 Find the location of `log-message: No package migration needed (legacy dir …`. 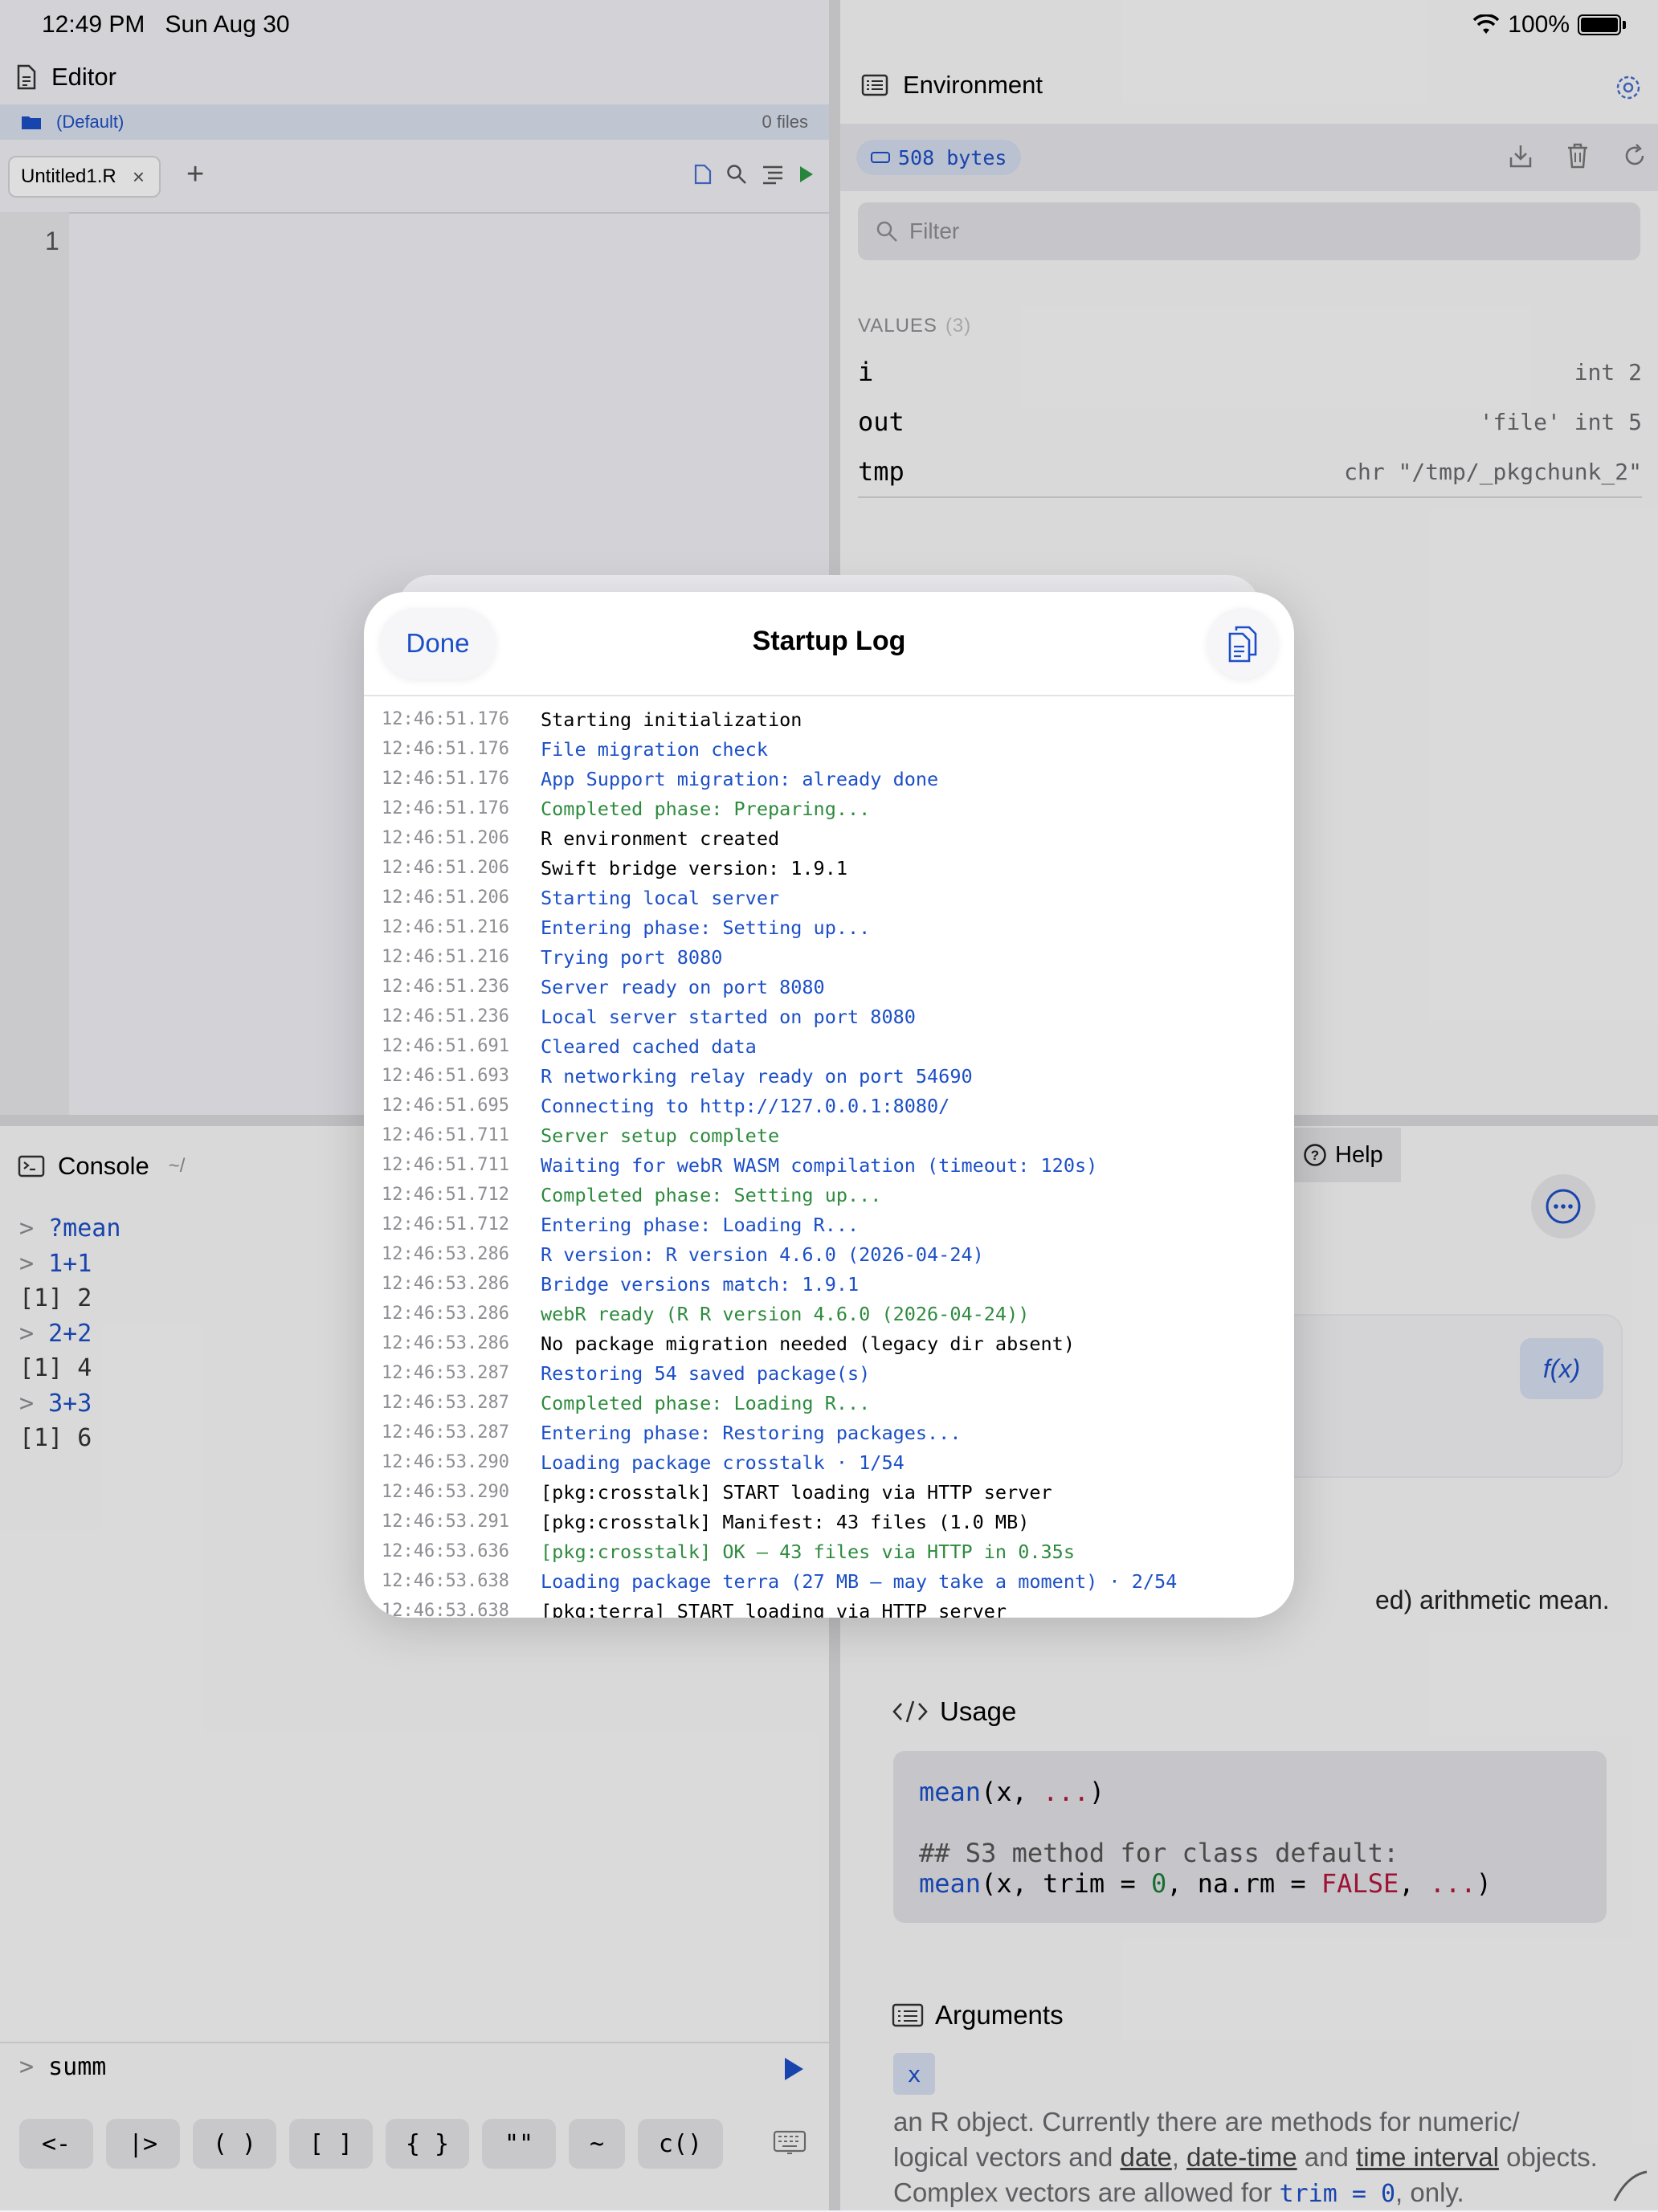

log-message: No package migration needed (legacy dir … is located at coordinates (808, 1343).